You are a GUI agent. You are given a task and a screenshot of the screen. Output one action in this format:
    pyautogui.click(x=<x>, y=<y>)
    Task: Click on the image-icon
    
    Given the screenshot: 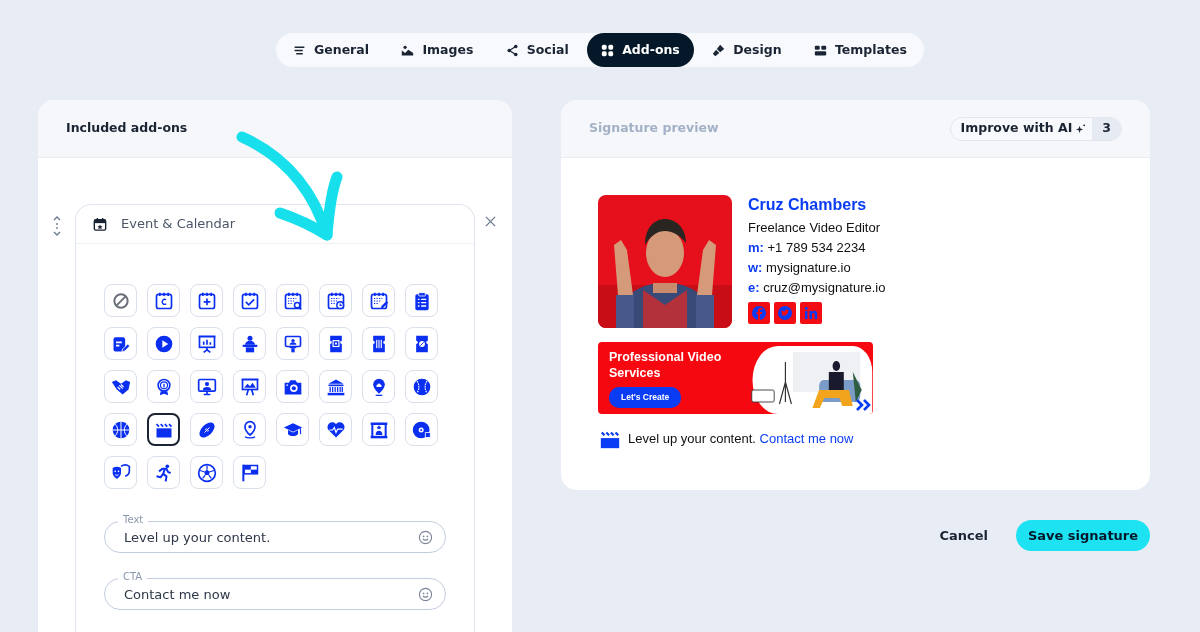 What is the action you would take?
    pyautogui.click(x=408, y=50)
    